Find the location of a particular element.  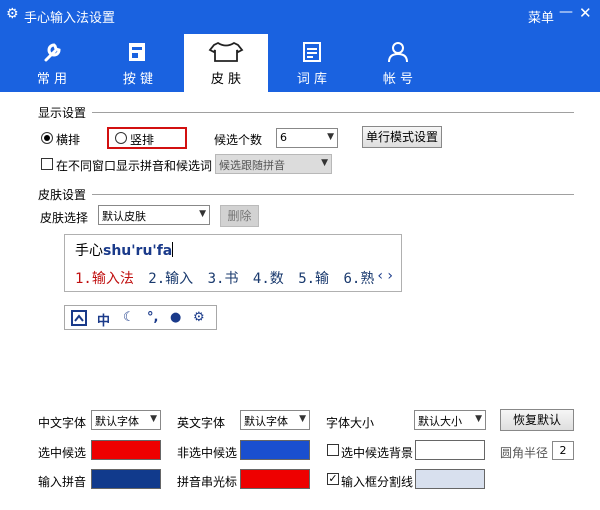

status-toolbar-preview: 中 ☾ °, ● ⚙ is located at coordinates (140, 317).